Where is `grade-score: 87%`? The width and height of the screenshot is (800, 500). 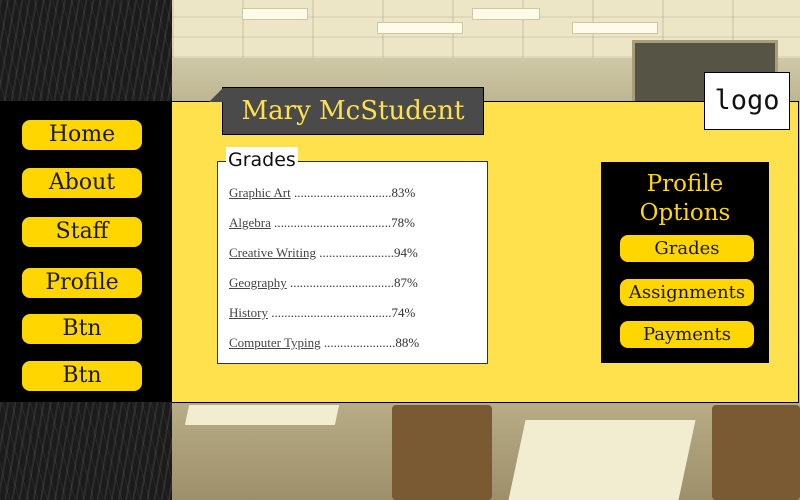
grade-score: 87% is located at coordinates (406, 282).